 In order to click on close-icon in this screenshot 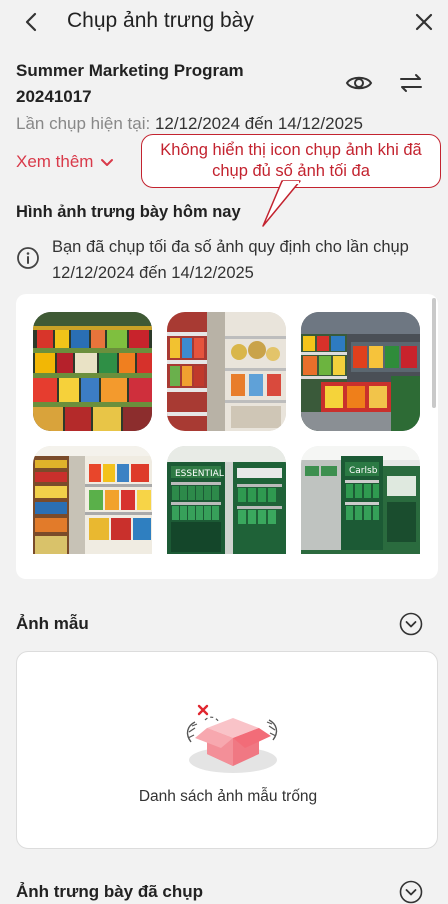, I will do `click(424, 22)`.